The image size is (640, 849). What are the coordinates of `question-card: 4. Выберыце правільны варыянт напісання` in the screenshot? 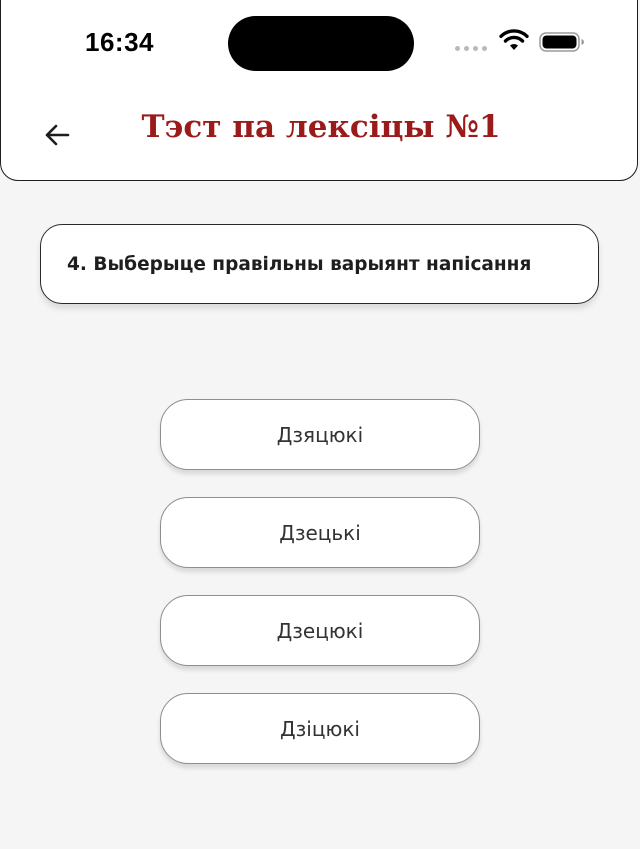 It's located at (319, 264).